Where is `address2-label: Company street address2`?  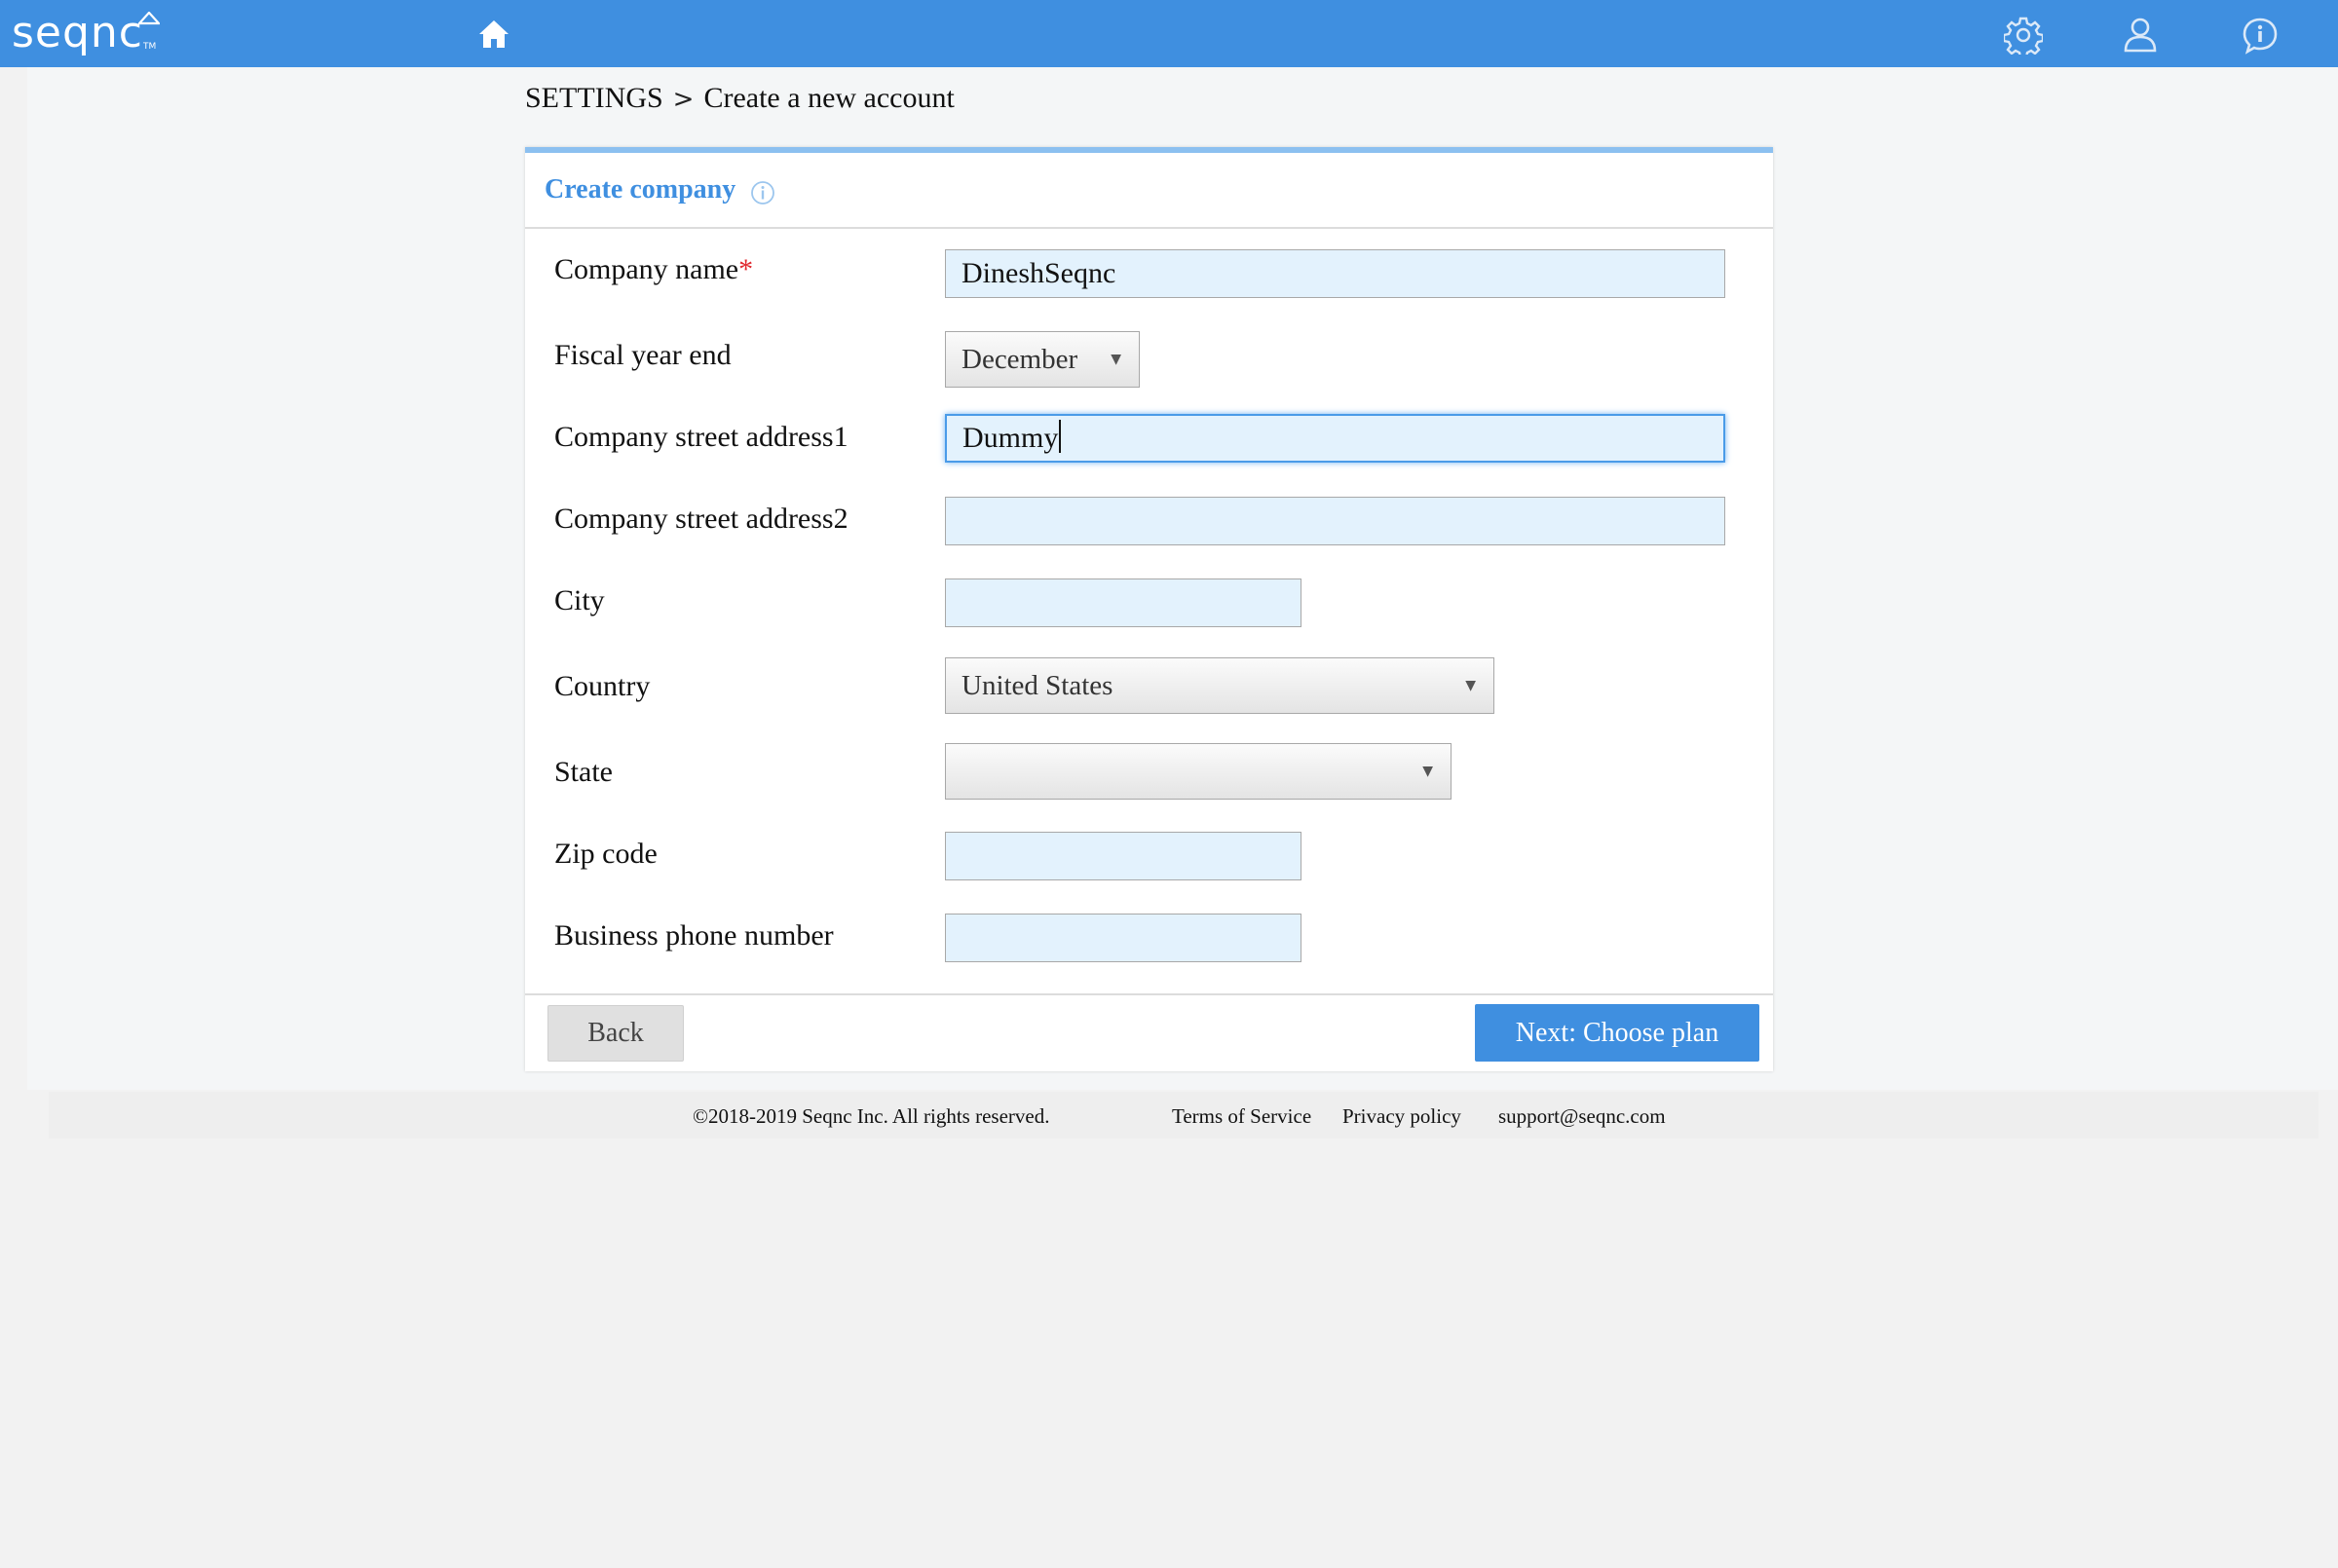
address2-label: Company street address2 is located at coordinates (701, 519).